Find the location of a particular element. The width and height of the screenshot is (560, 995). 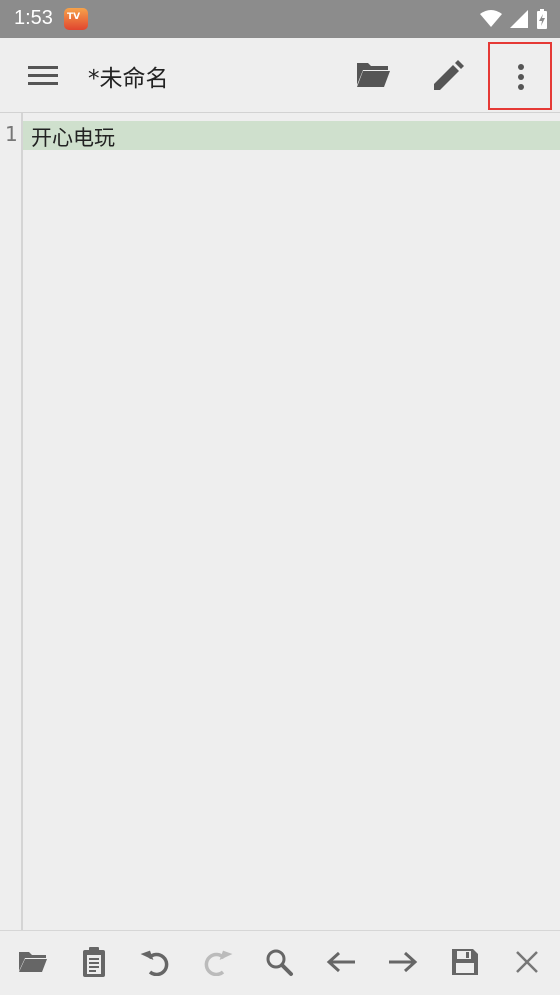

search-icon is located at coordinates (279, 962).